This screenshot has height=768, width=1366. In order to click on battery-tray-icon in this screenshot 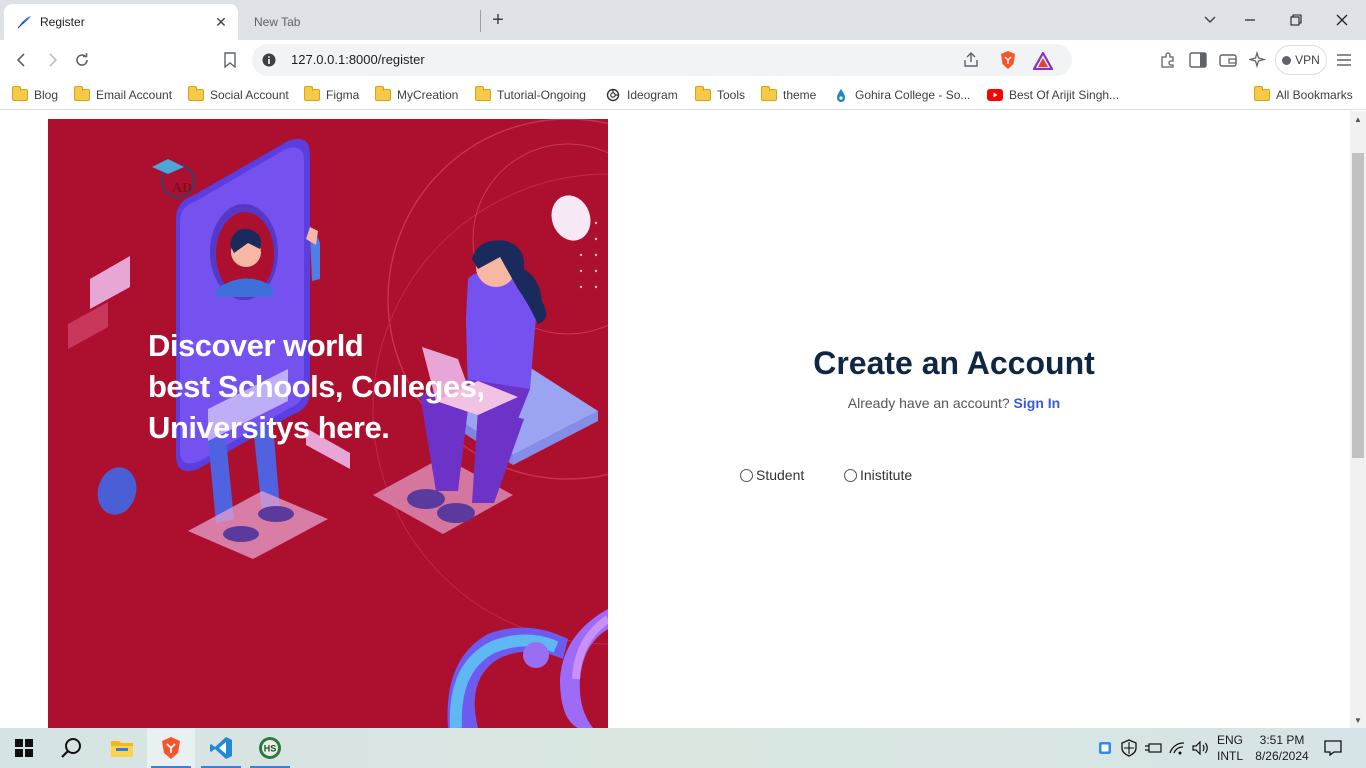, I will do `click(1153, 748)`.